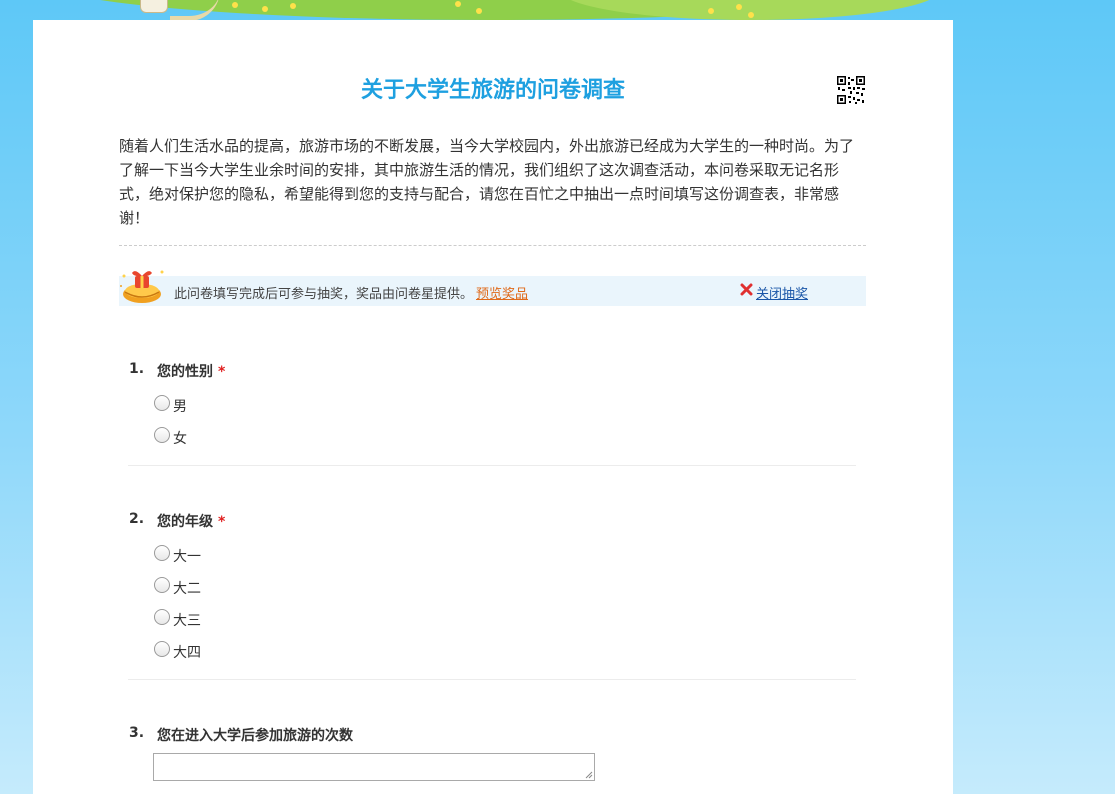  What do you see at coordinates (187, 557) in the screenshot?
I see `option-label: 大一` at bounding box center [187, 557].